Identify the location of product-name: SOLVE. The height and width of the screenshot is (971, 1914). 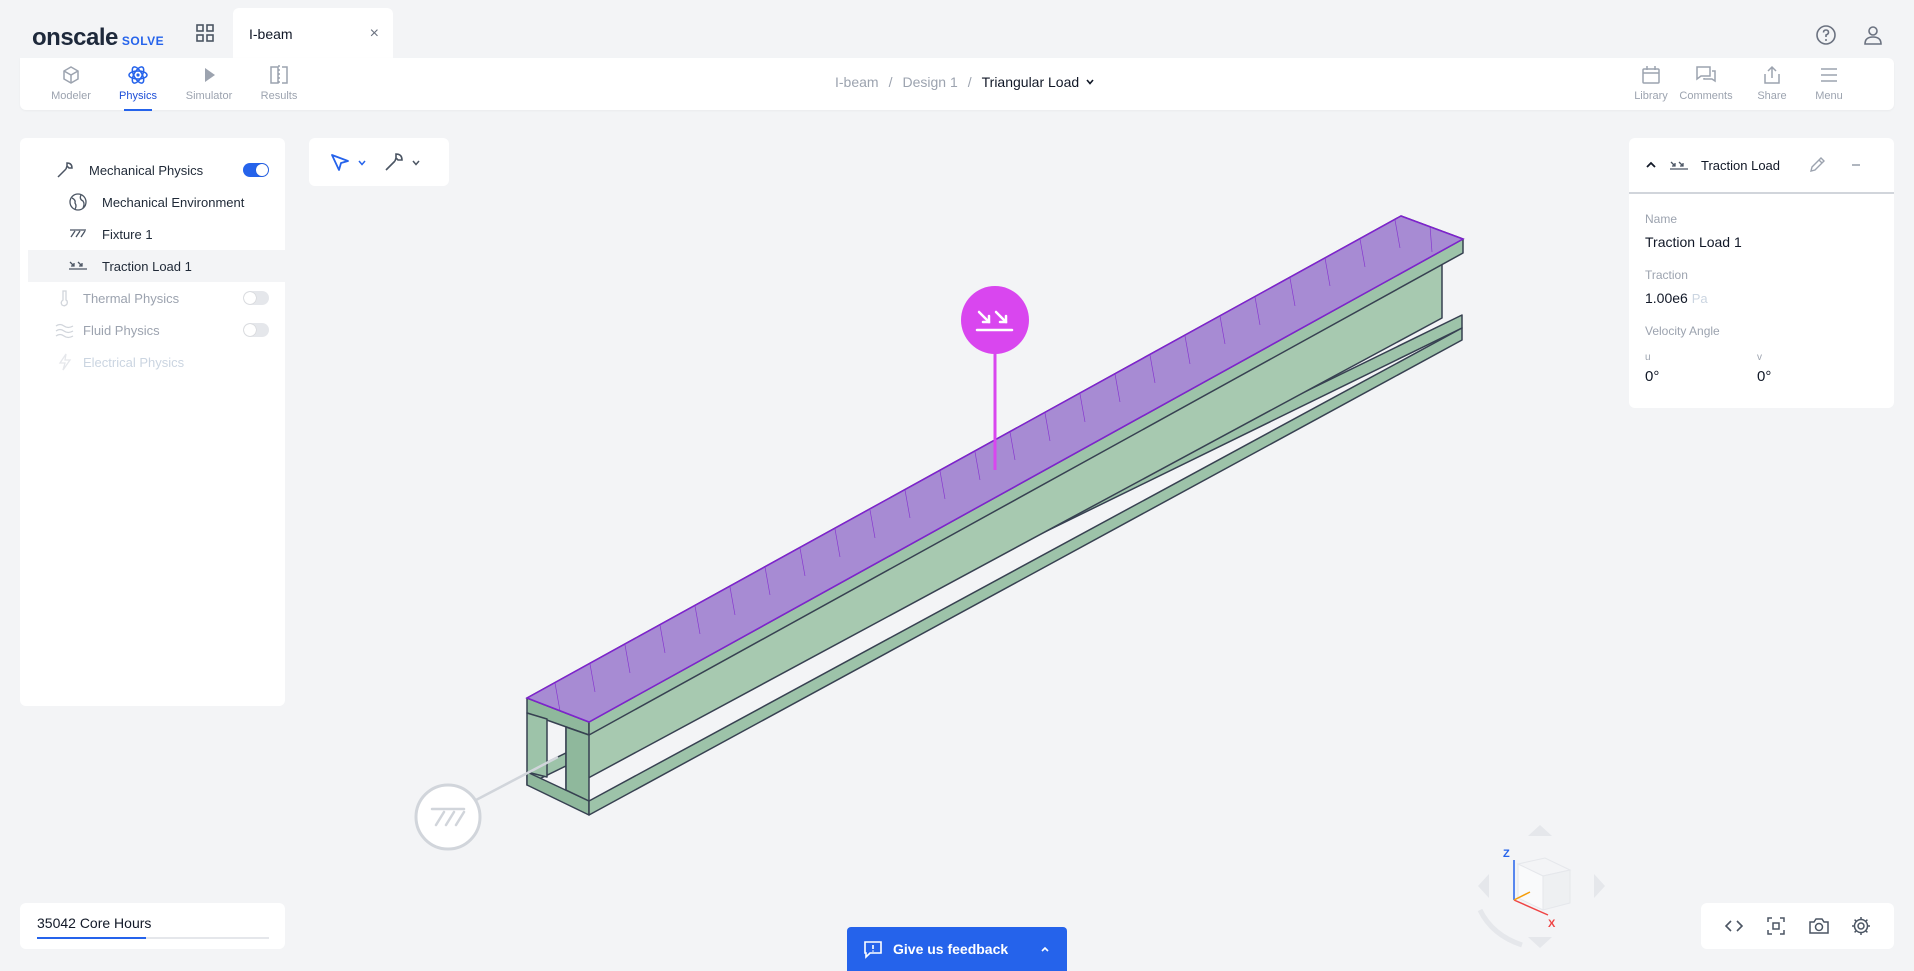
(143, 41).